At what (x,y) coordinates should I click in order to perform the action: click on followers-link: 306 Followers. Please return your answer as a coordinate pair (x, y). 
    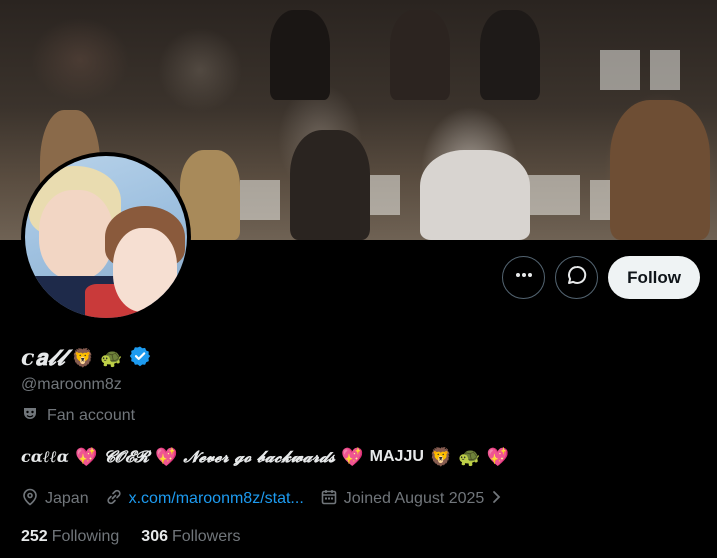
    Looking at the image, I should click on (190, 539).